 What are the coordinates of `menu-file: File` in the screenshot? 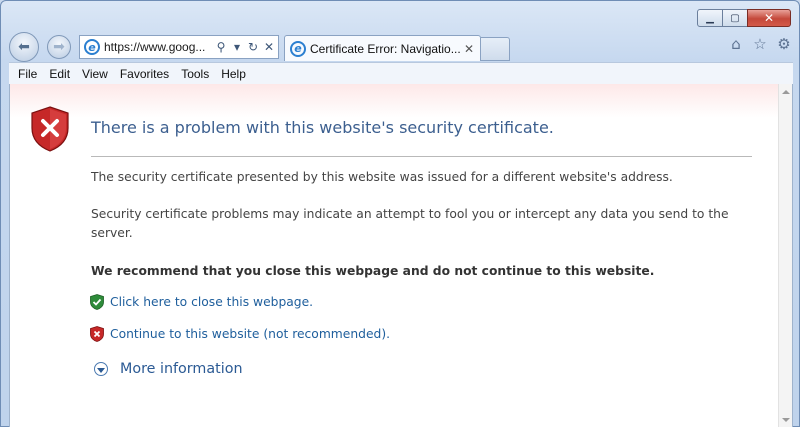 It's located at (26, 74).